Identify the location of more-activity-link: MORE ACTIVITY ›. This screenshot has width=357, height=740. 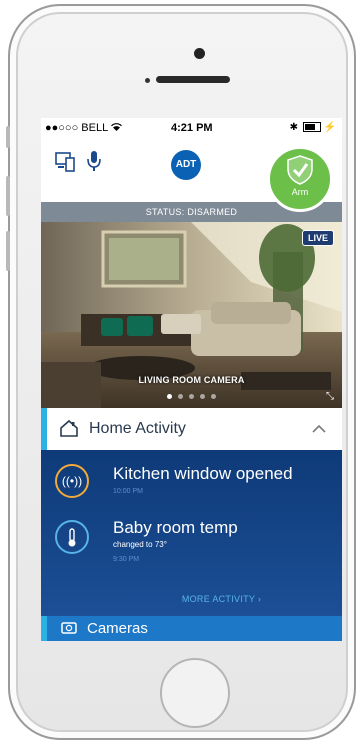
(191, 599).